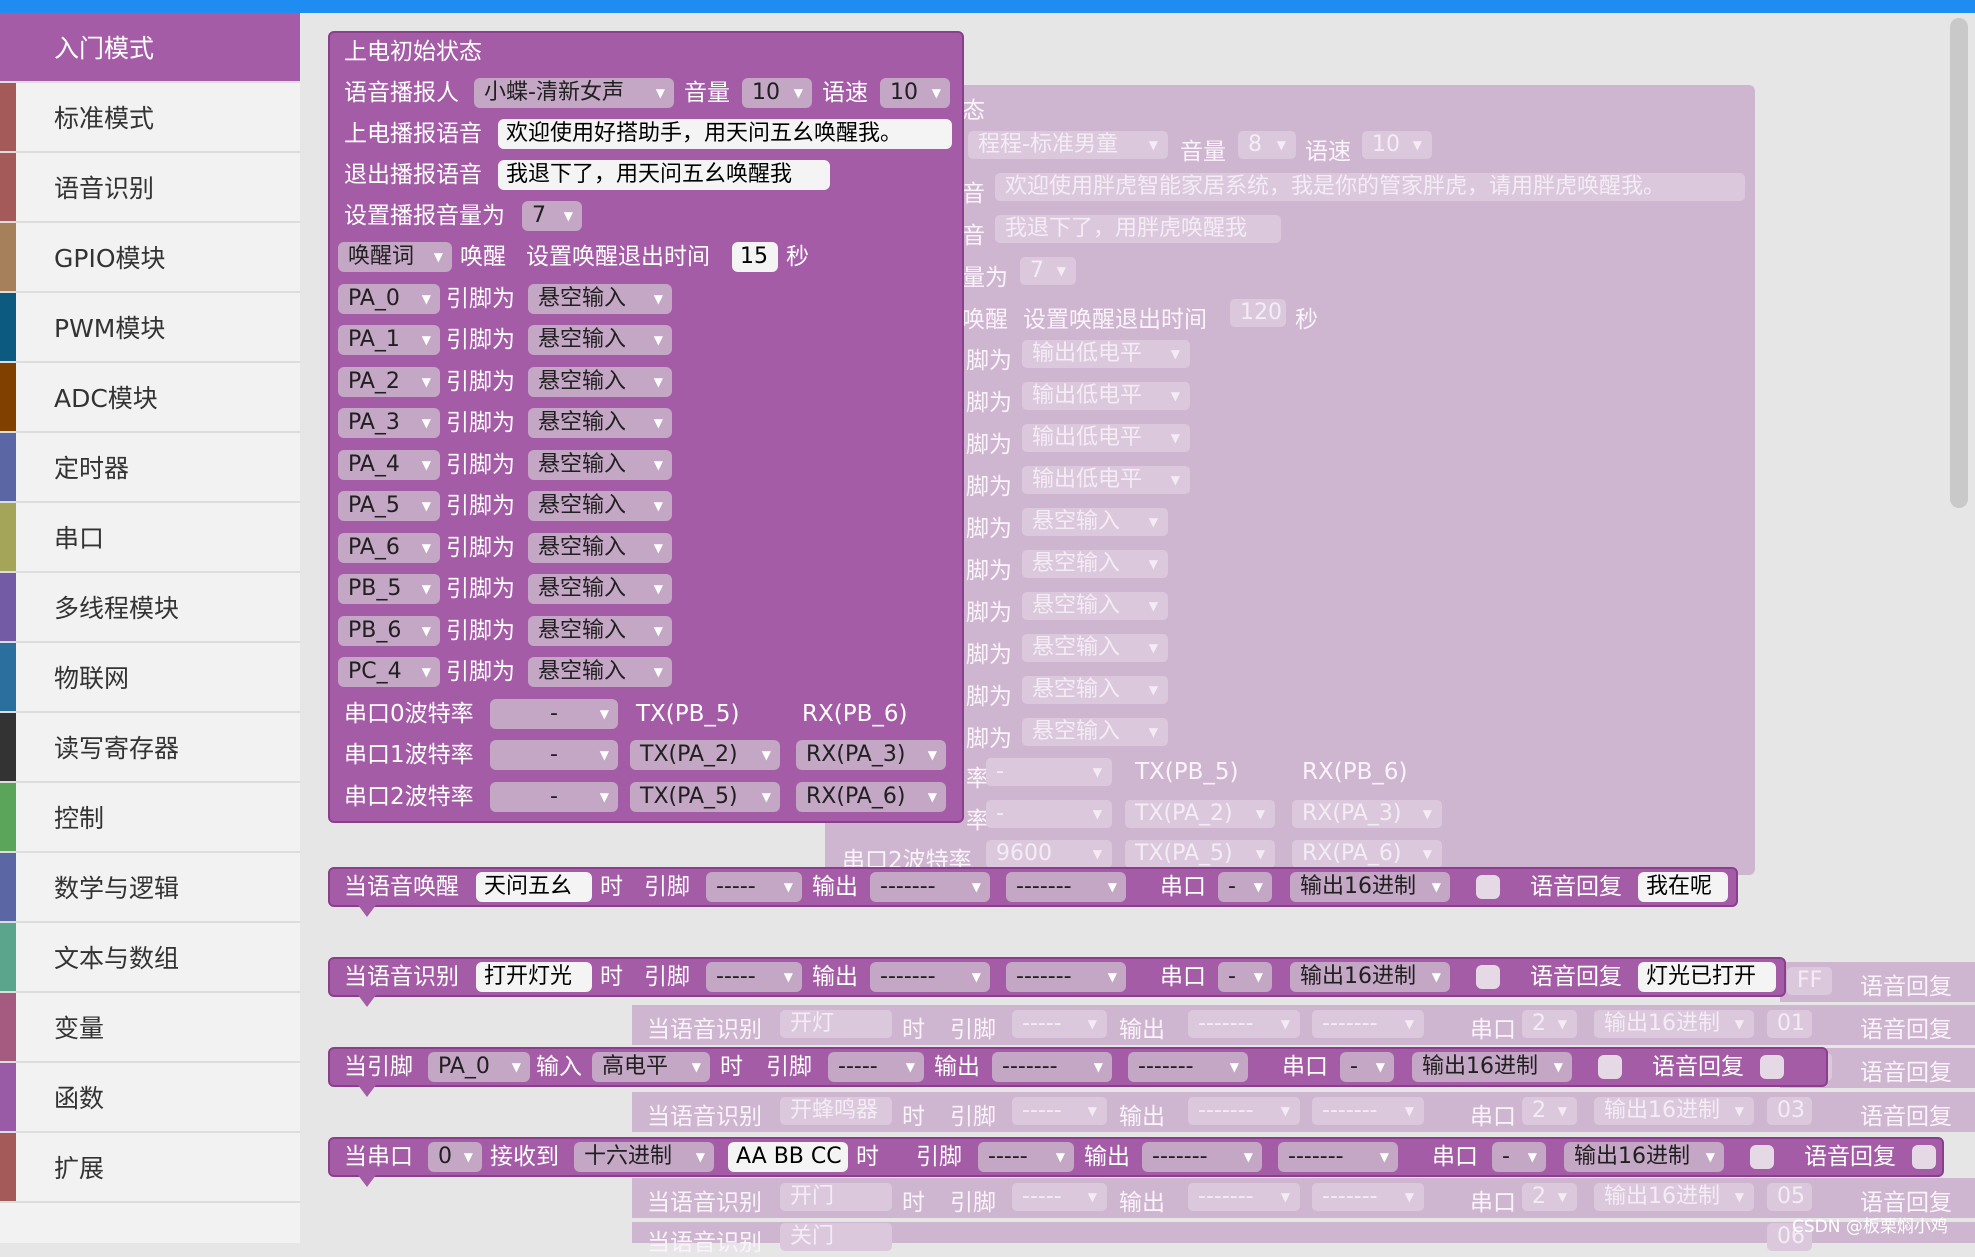  I want to click on ghost-vol-select: 7 ▼, so click(1048, 271).